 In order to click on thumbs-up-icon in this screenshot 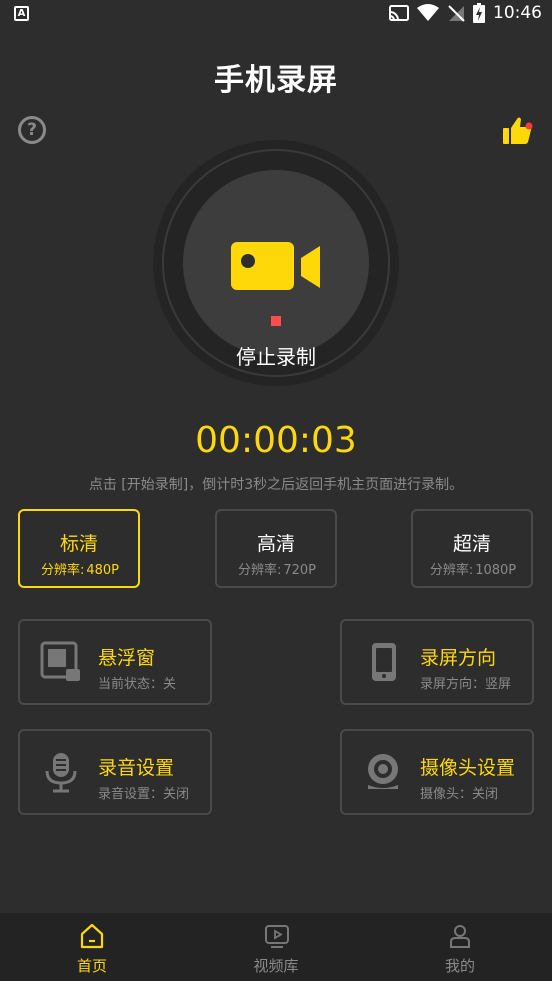, I will do `click(518, 131)`.